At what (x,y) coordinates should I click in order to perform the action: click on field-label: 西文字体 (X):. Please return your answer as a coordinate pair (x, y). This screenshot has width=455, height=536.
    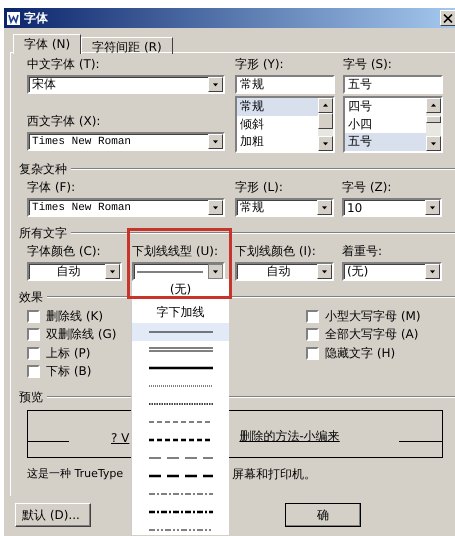
    Looking at the image, I should click on (64, 121).